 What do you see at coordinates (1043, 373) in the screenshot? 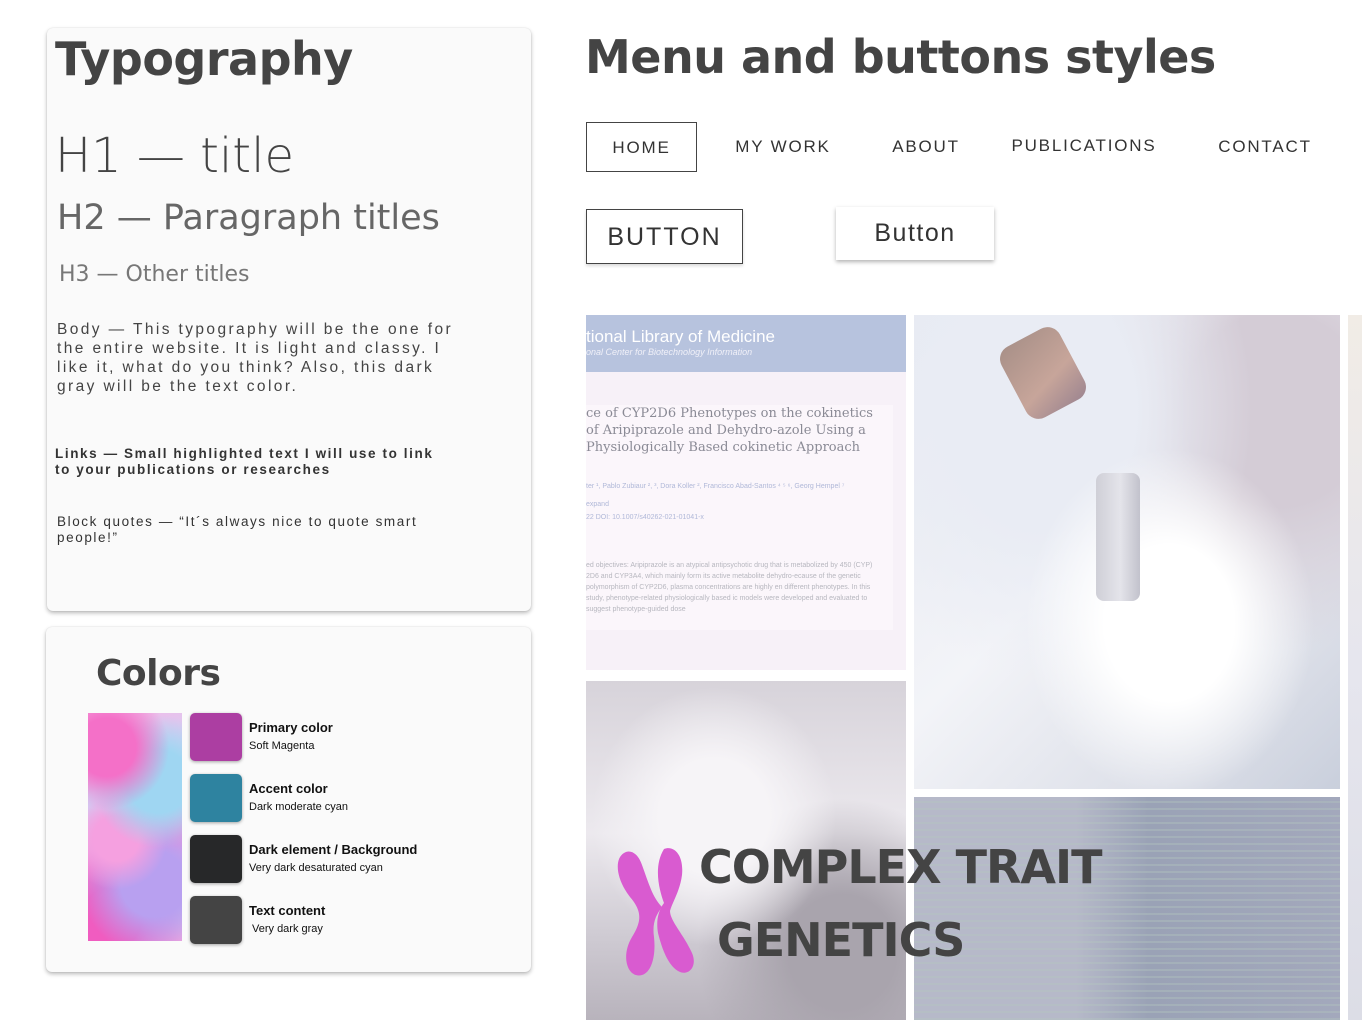
I see `amber-bottle` at bounding box center [1043, 373].